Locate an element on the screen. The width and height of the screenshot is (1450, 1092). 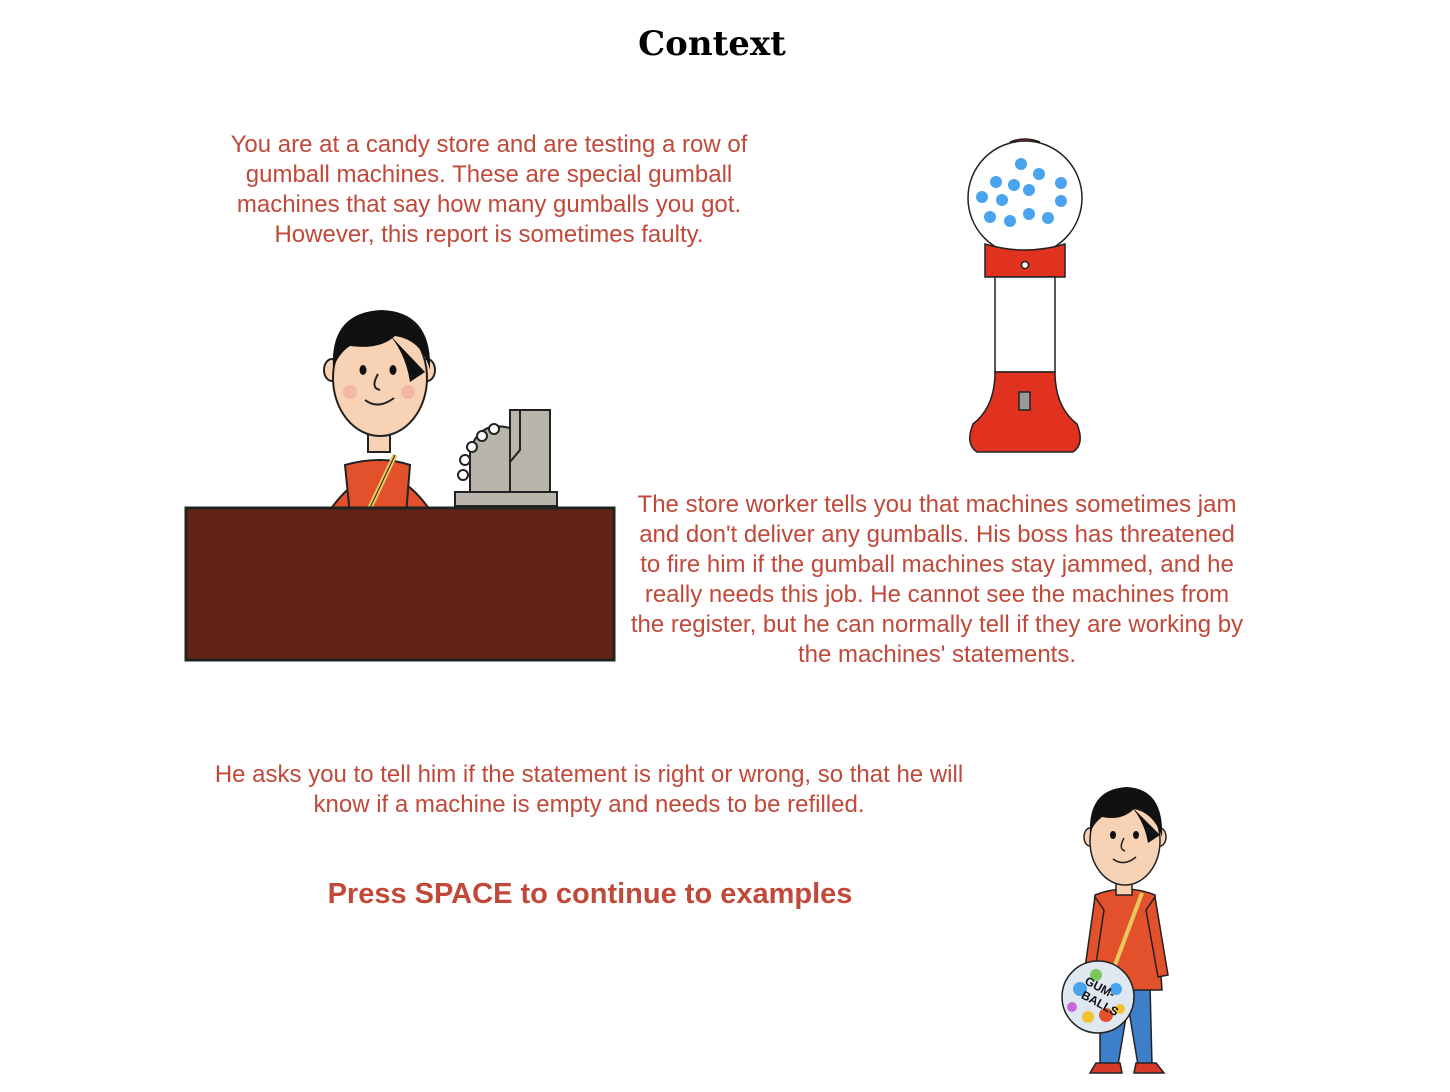
continue-prompt: Press SPACE to continue to examples is located at coordinates (590, 894).